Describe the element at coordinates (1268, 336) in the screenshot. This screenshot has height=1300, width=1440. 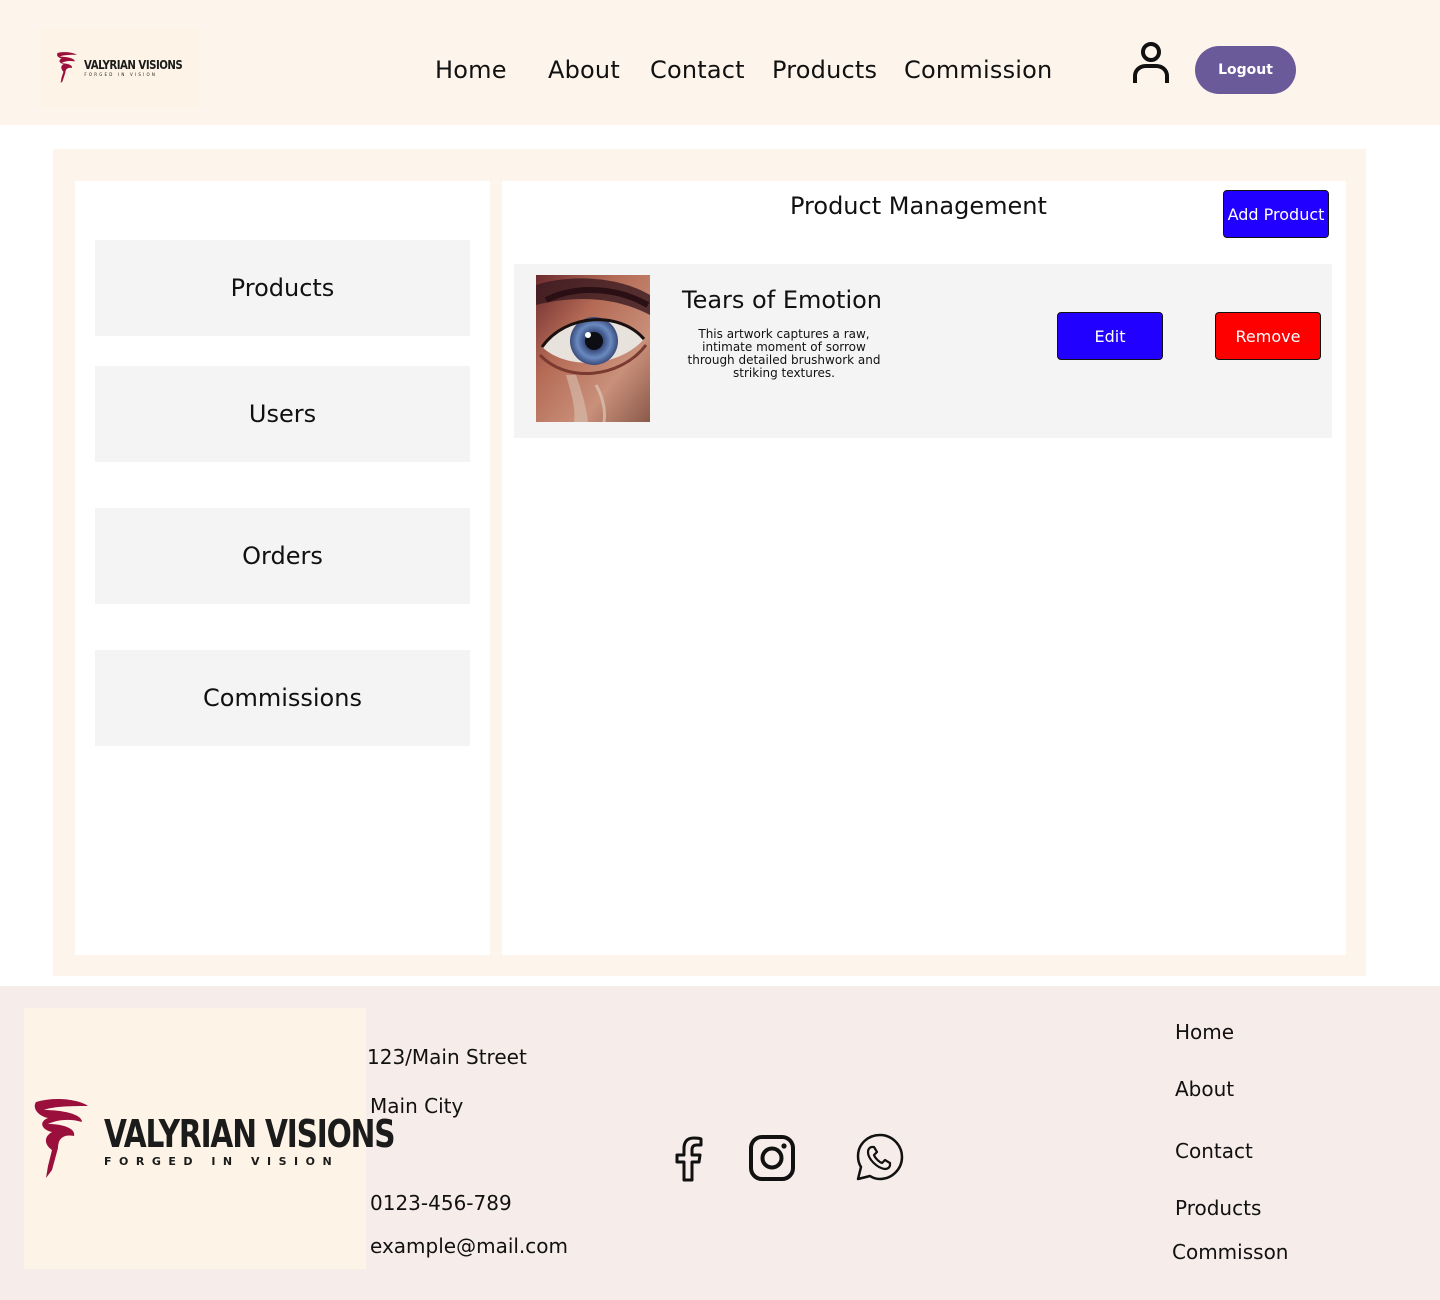
I see `remove-button: Remove` at that location.